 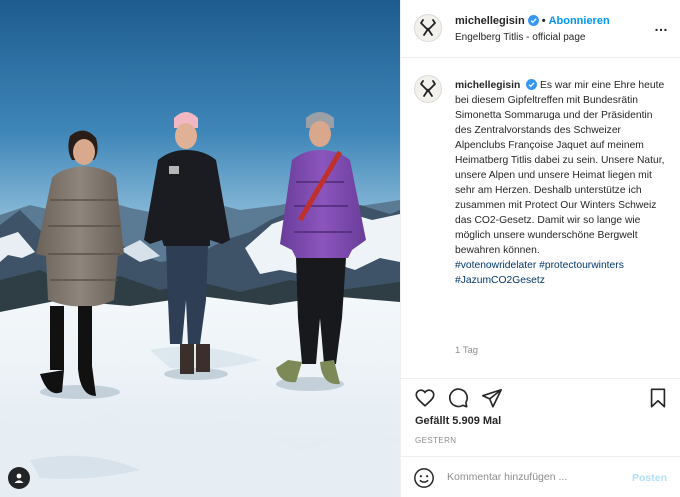 What do you see at coordinates (487, 85) in the screenshot?
I see `caption-username: michellegisin` at bounding box center [487, 85].